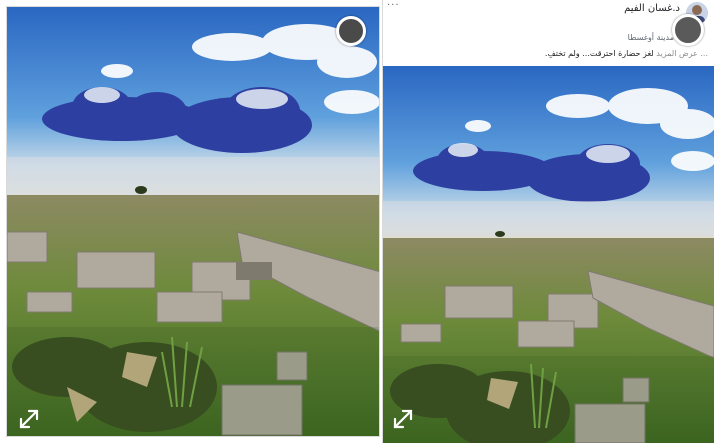 The width and height of the screenshot is (720, 443). Describe the element at coordinates (650, 37) in the screenshot. I see `post-caption-short: مدينة أوغسطا` at that location.